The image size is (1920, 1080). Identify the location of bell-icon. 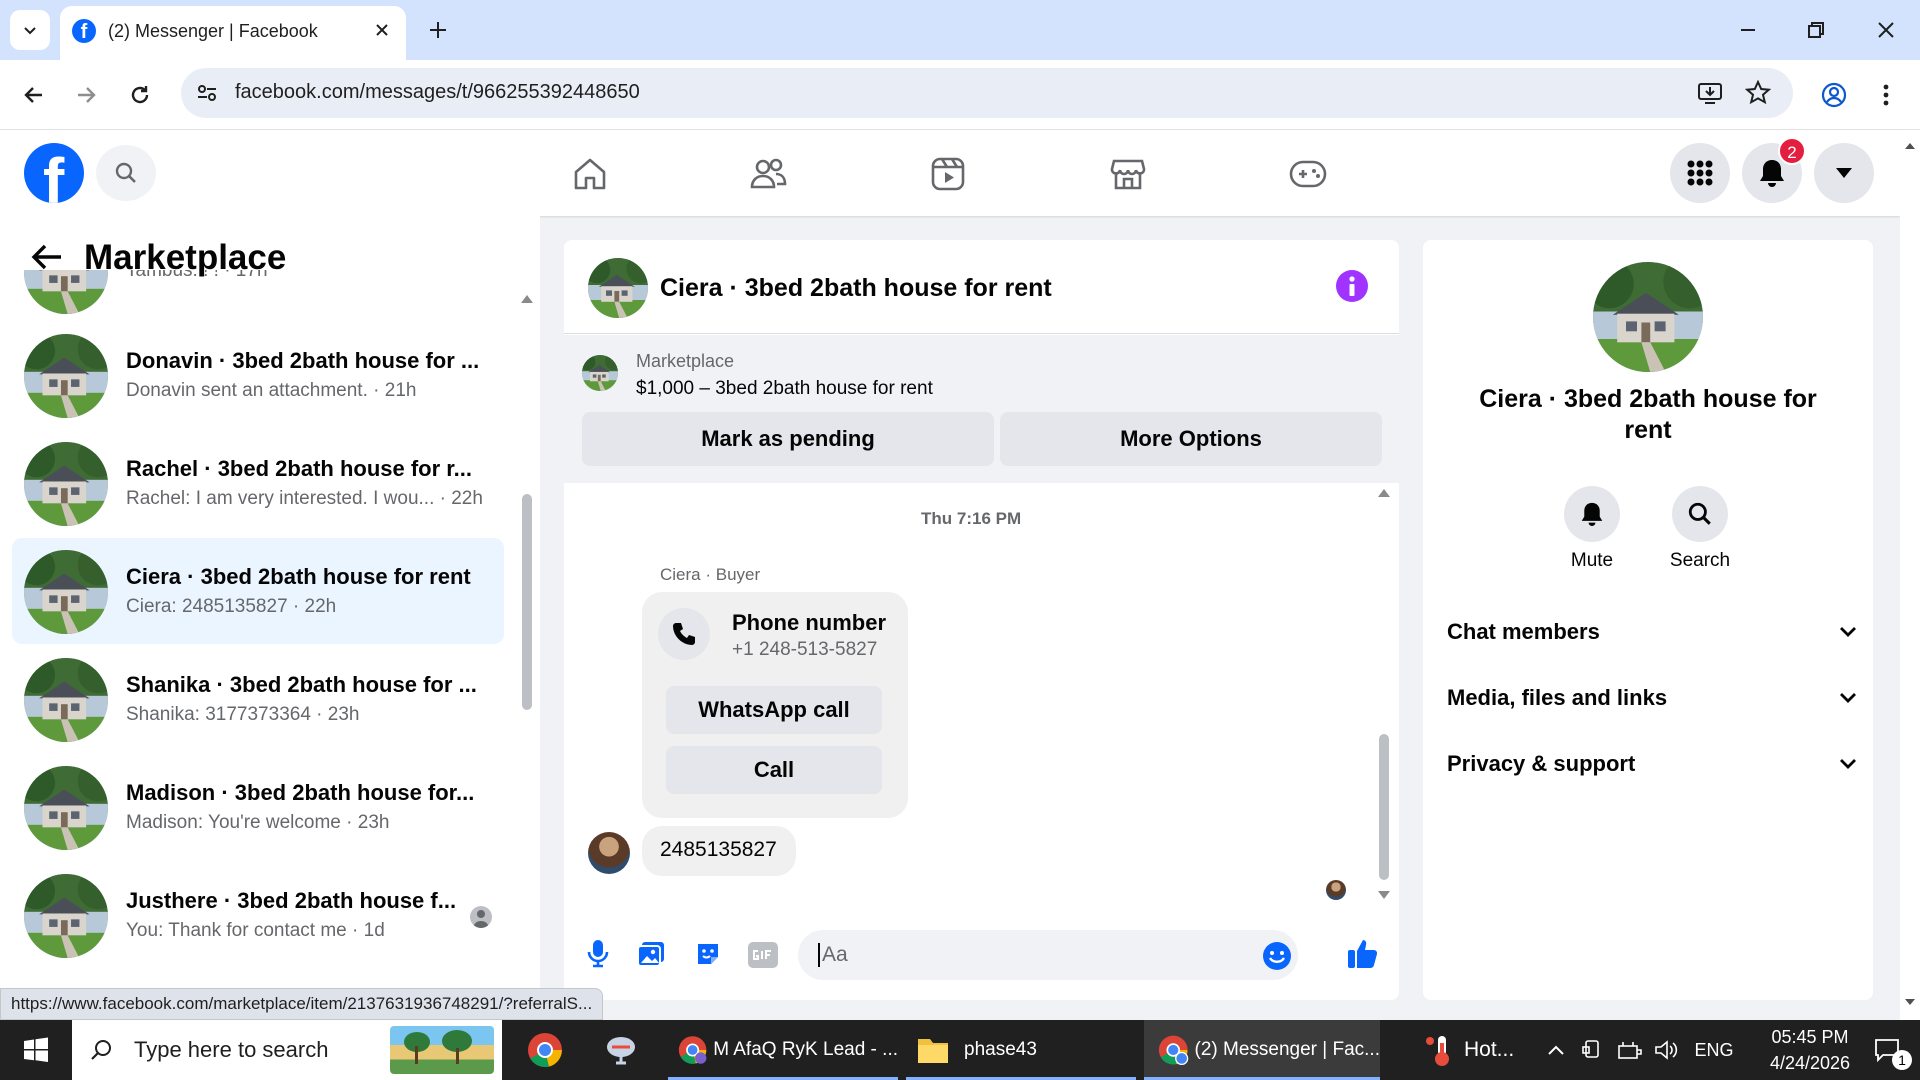
(1772, 173).